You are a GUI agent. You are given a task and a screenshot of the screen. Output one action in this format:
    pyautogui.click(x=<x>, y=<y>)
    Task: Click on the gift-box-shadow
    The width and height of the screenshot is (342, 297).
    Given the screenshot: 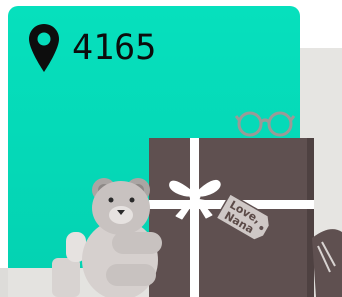 What is the action you would take?
    pyautogui.click(x=310, y=217)
    